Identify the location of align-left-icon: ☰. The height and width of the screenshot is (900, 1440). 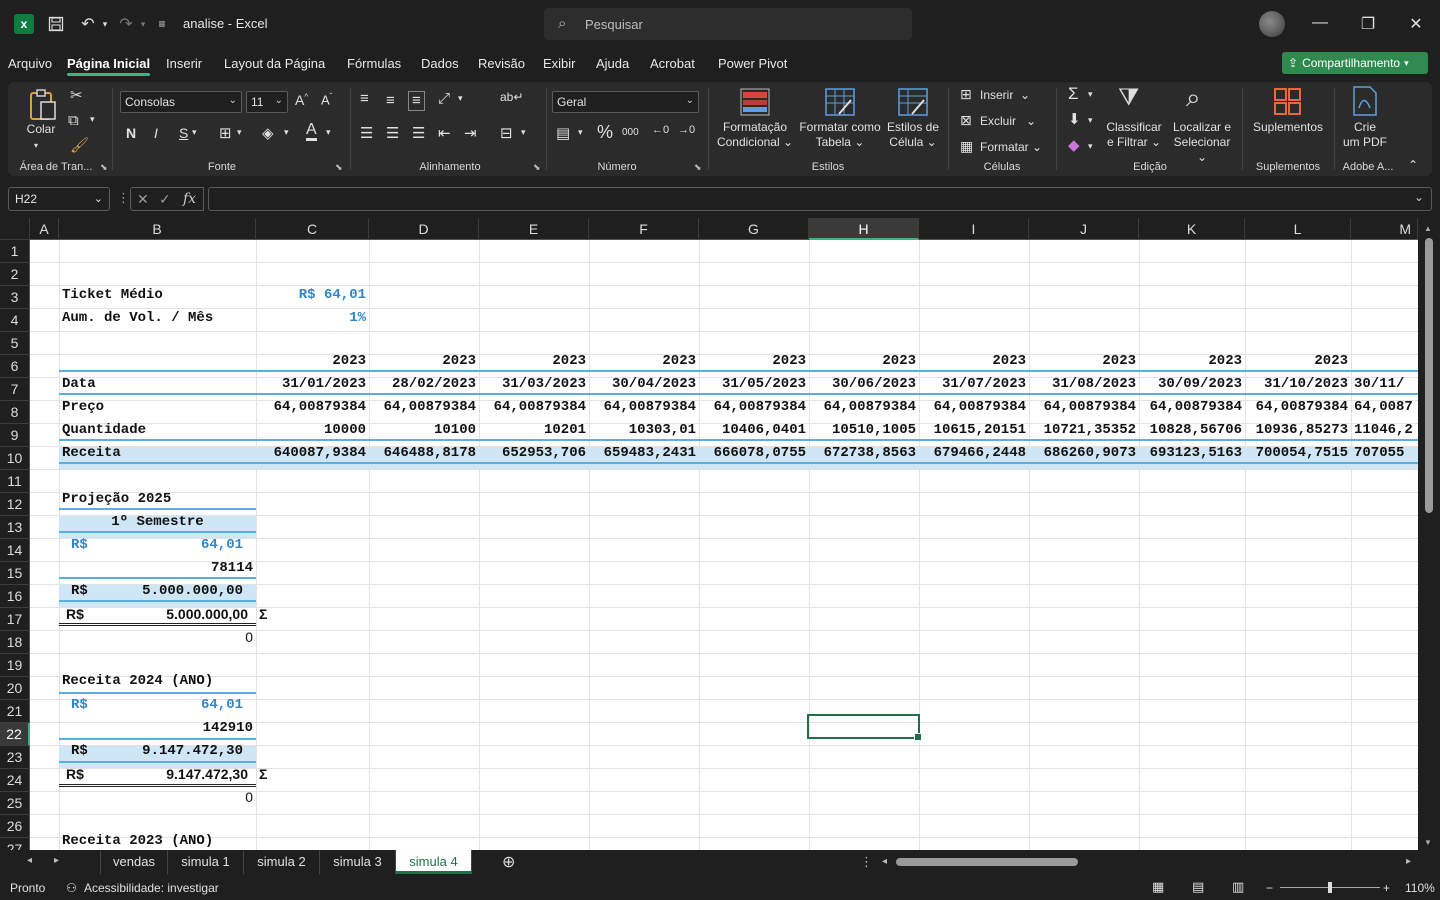
(366, 133).